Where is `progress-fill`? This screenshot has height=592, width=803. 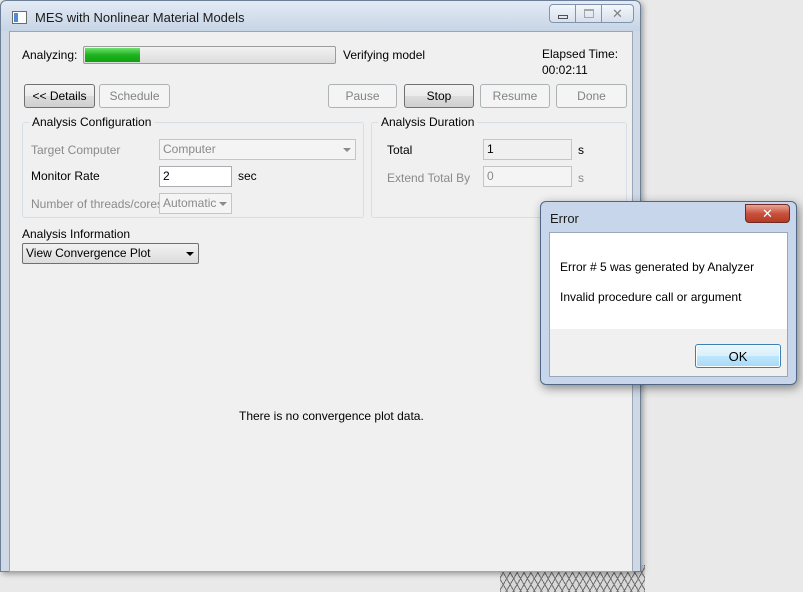
progress-fill is located at coordinates (113, 55).